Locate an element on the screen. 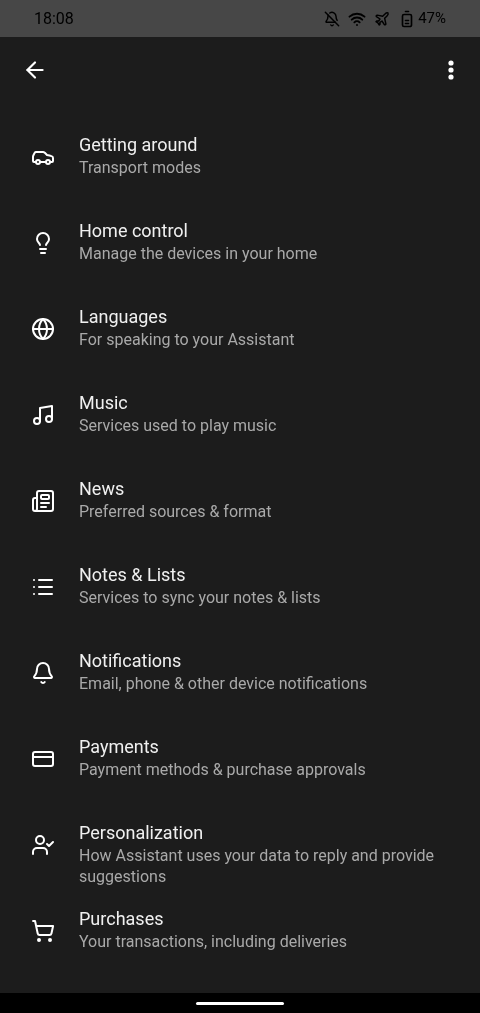 This screenshot has height=1013, width=480. item-subtitle: Manage the devices in your home is located at coordinates (198, 253).